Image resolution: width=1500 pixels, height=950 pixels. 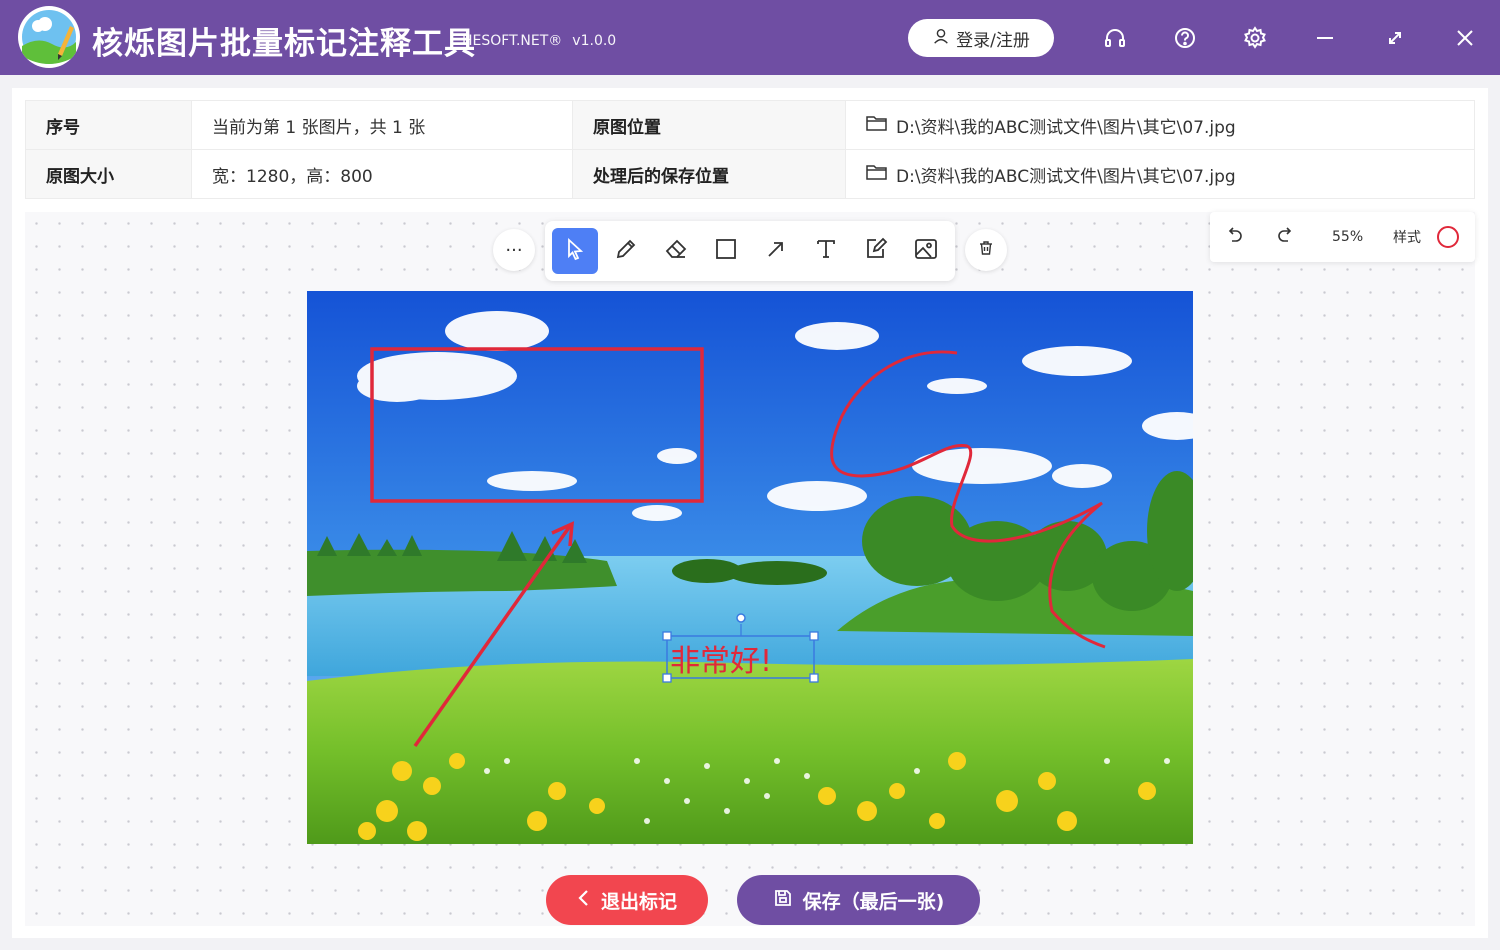 I want to click on rectangle-tool-button, so click(x=726, y=251).